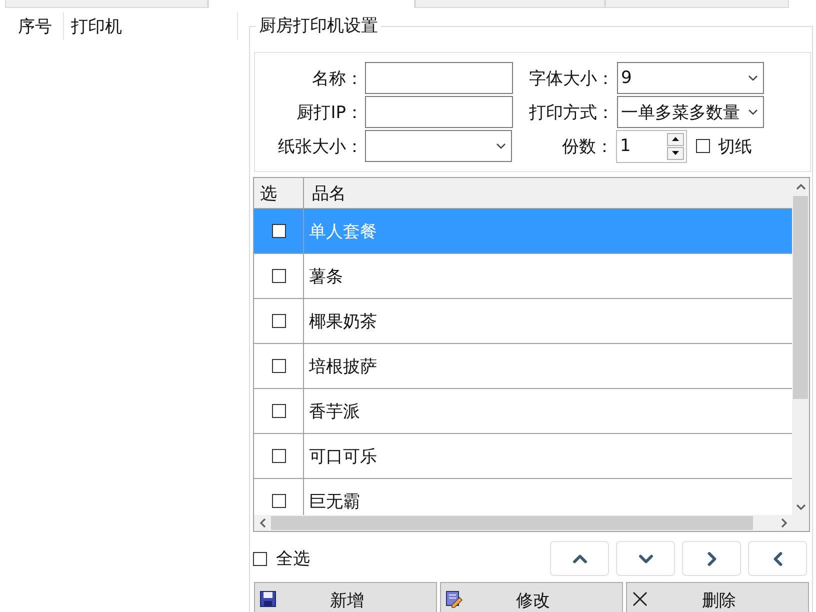 The height and width of the screenshot is (612, 816). I want to click on field-label: 打印方式：, so click(571, 113).